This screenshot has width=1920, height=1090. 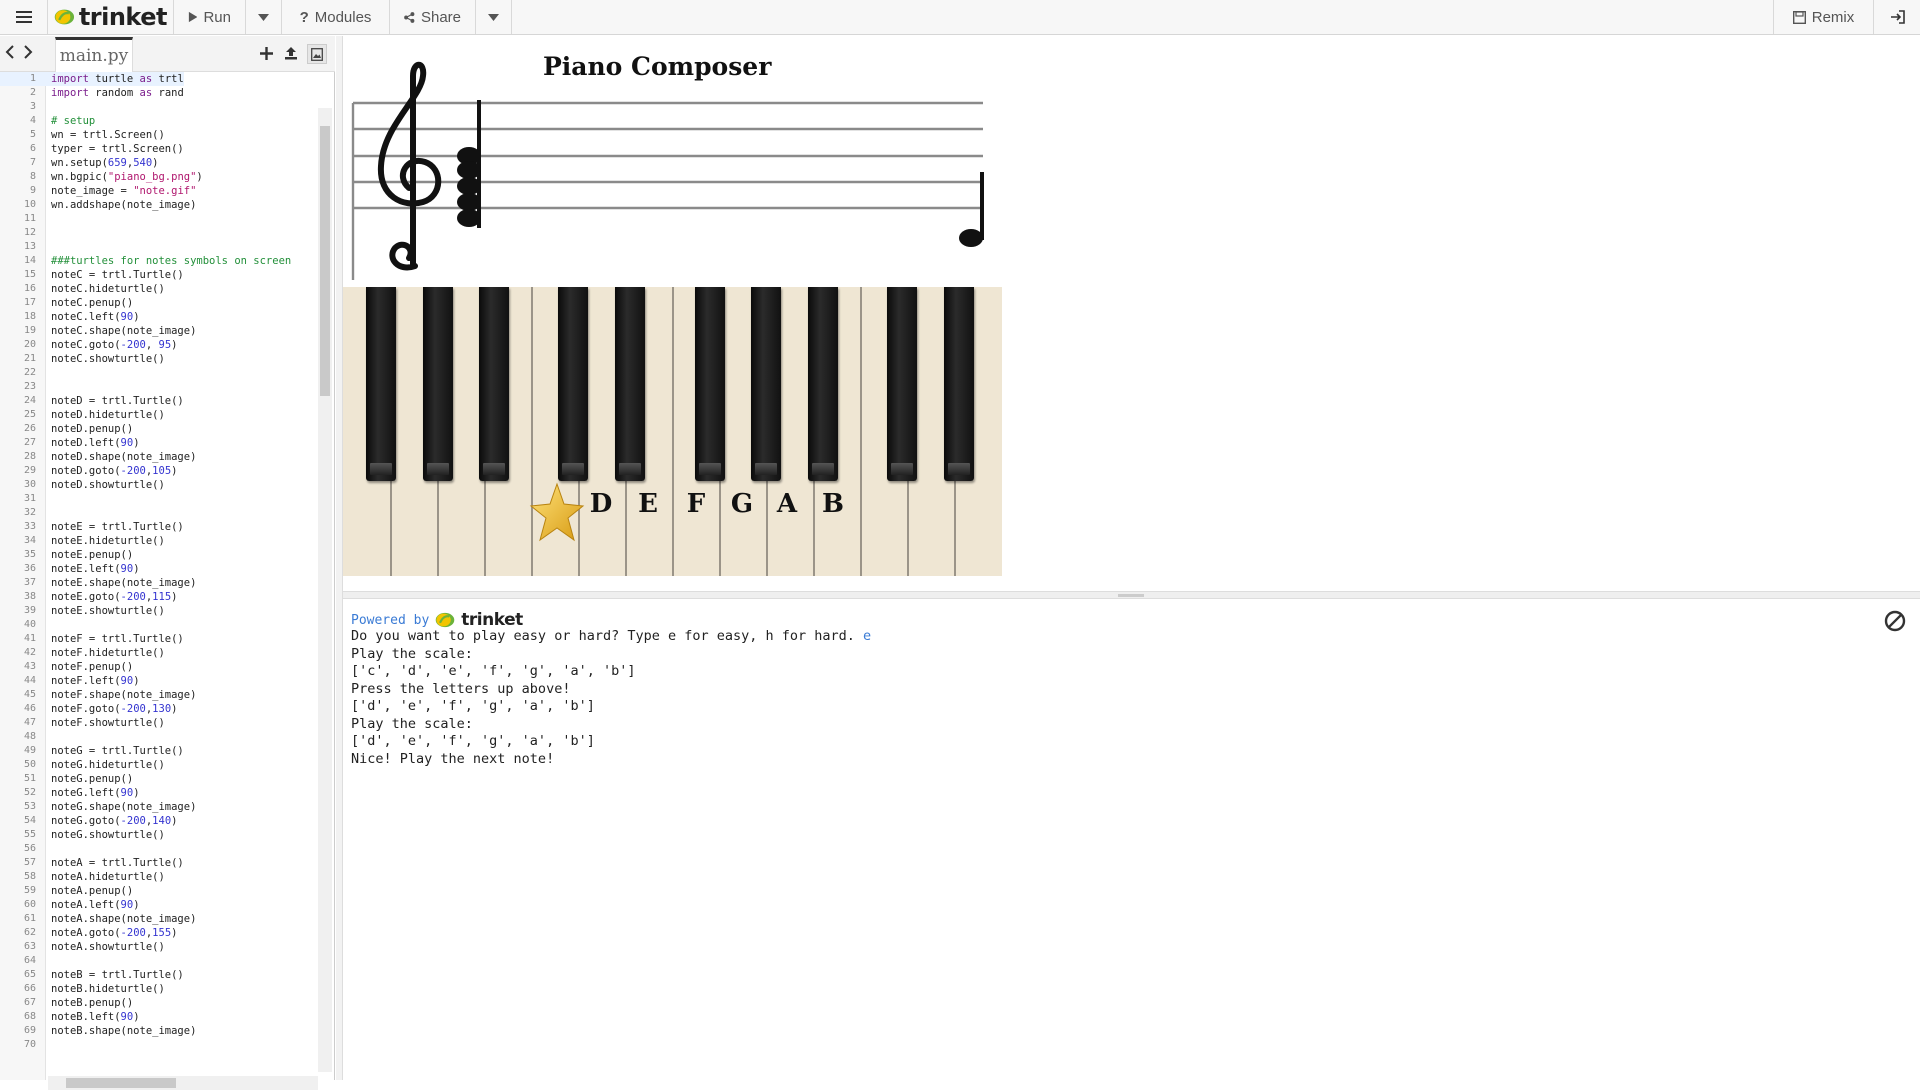 What do you see at coordinates (160, 807) in the screenshot?
I see `code-line: 53 noteG.shape(note_image)` at bounding box center [160, 807].